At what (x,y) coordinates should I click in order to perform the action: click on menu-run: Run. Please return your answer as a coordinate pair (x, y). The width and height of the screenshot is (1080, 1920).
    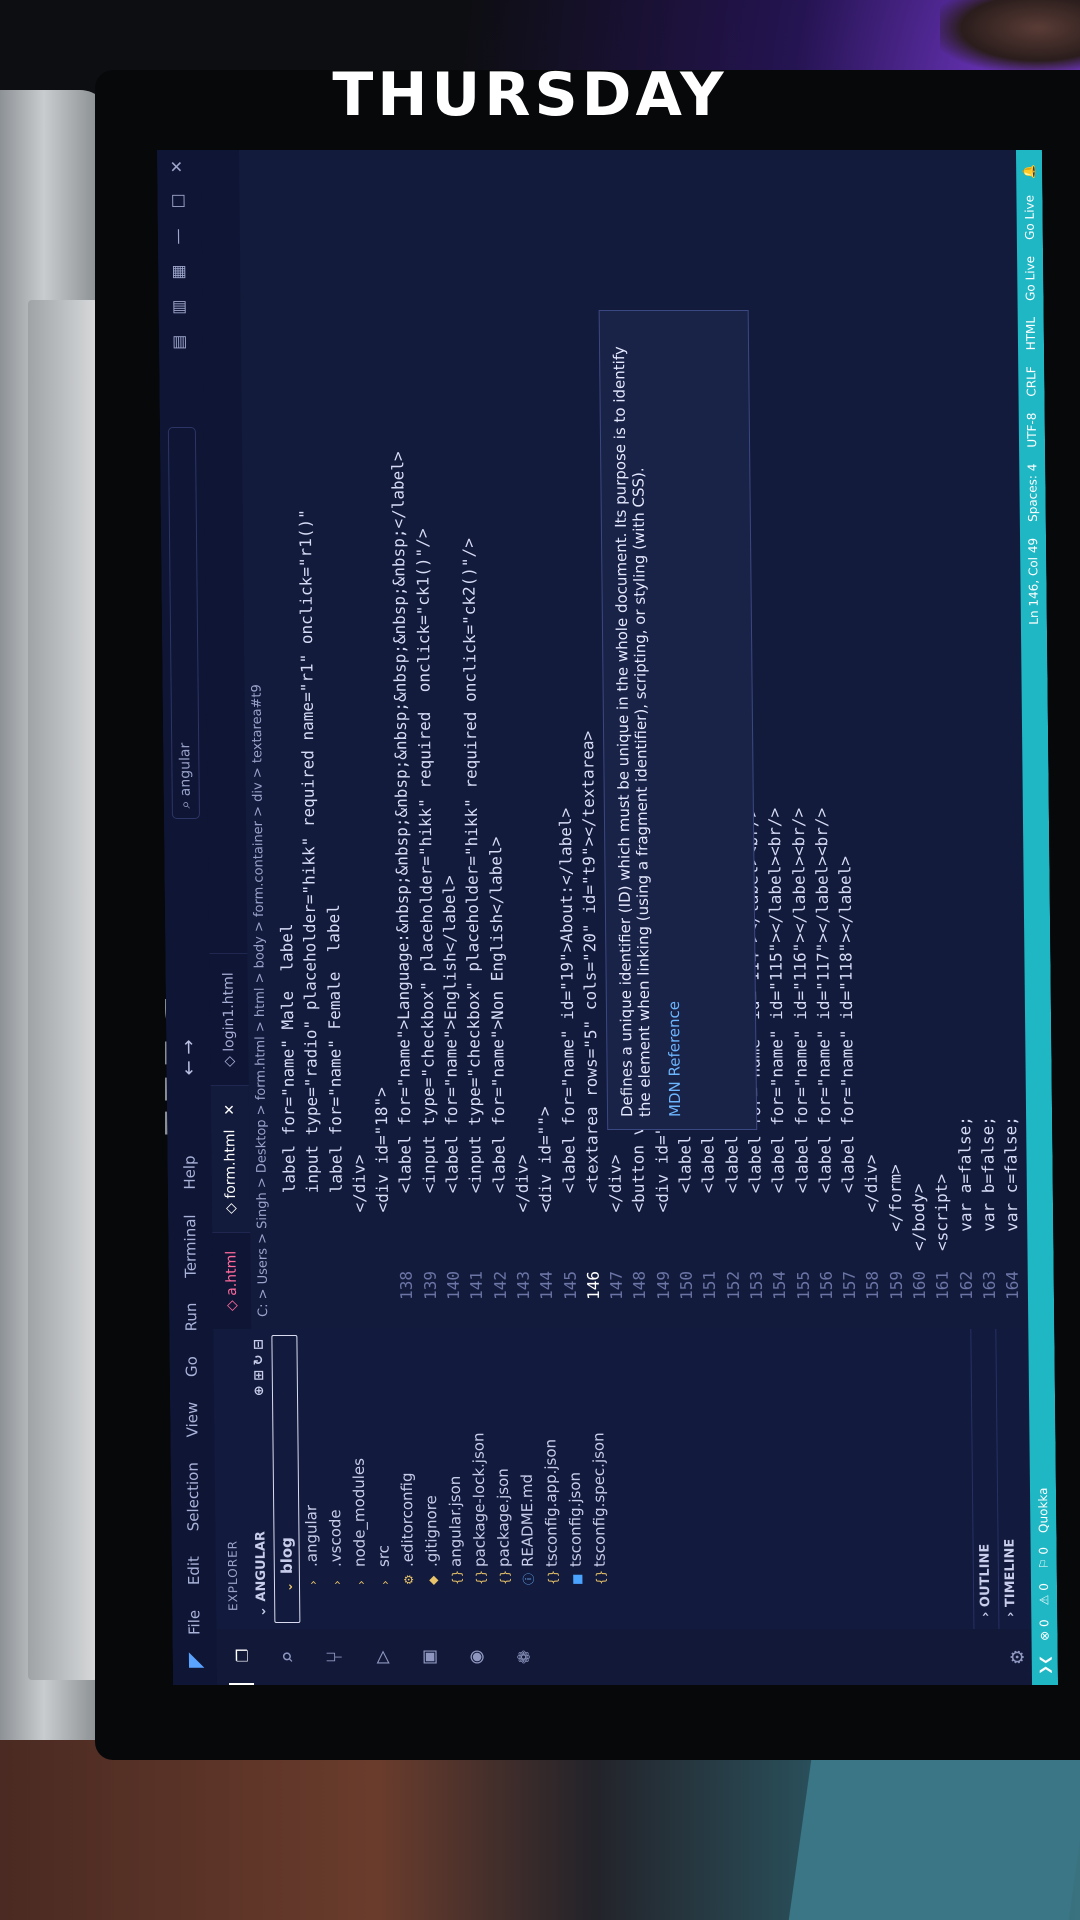
    Looking at the image, I should click on (191, 1317).